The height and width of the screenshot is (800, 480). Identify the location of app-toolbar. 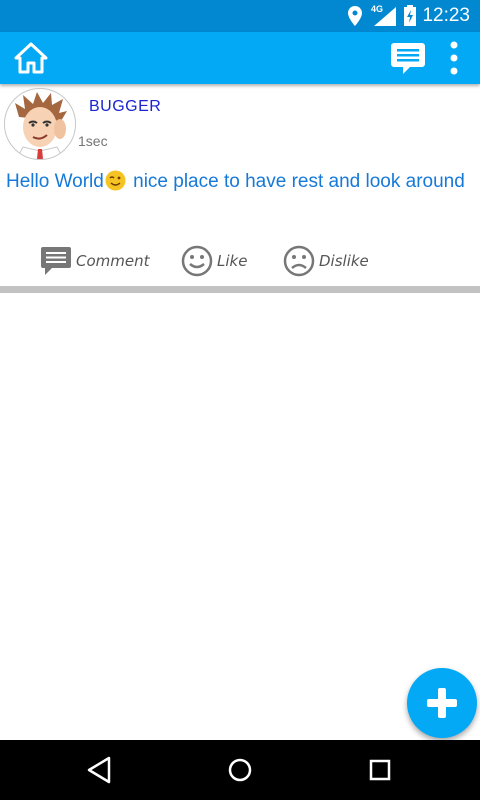
(240, 58).